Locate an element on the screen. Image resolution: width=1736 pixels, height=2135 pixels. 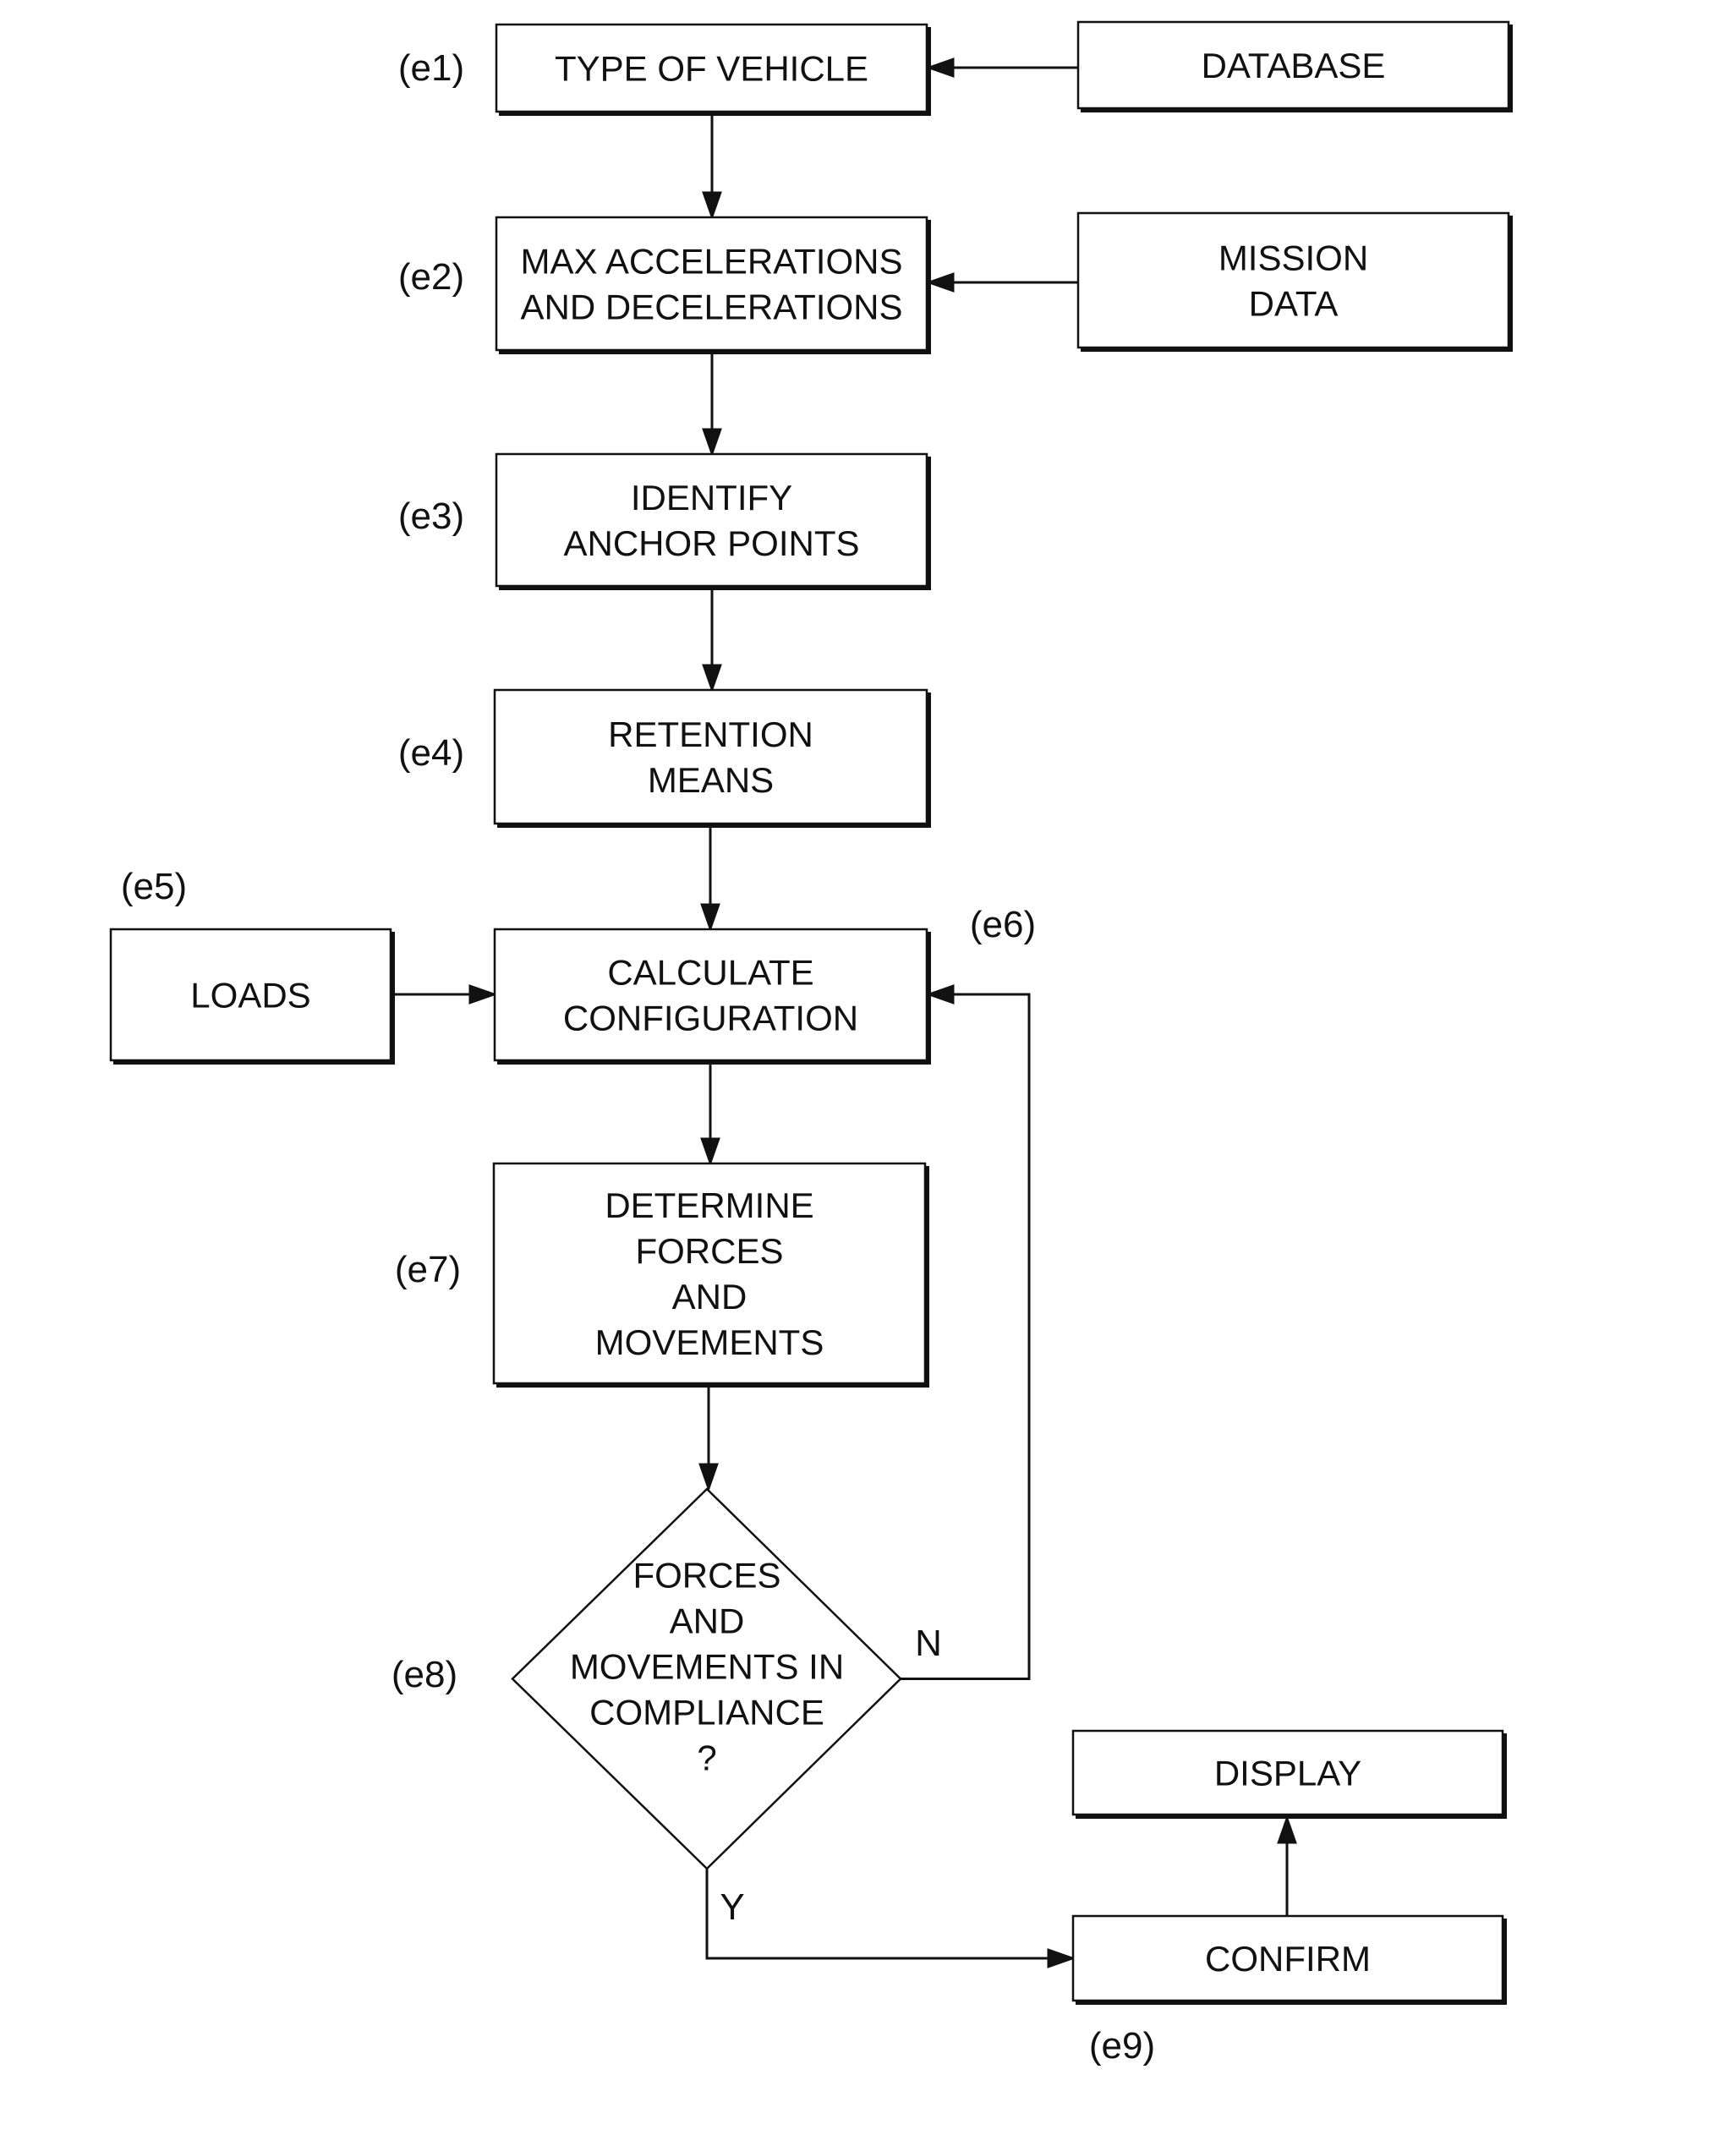
step-label-e2: (e2) is located at coordinates (431, 277).